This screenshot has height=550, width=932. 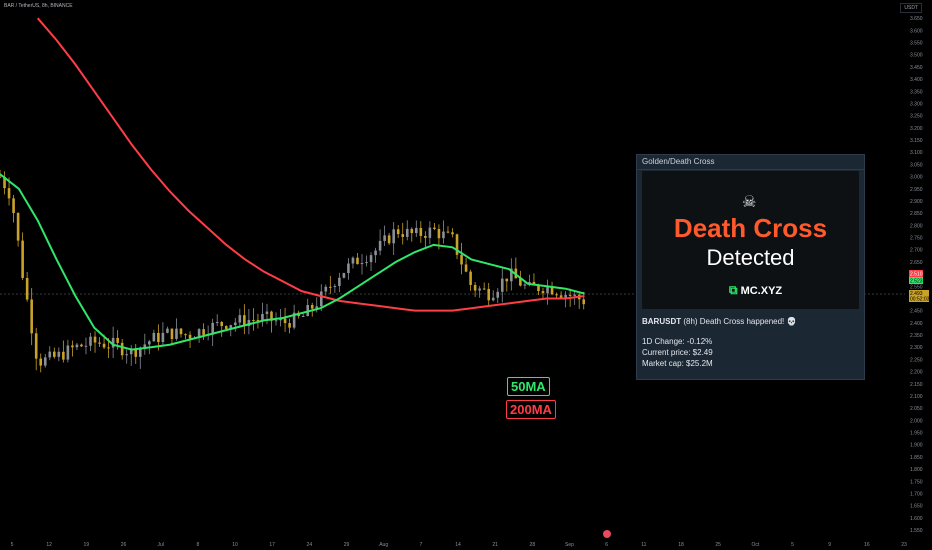 What do you see at coordinates (916, 141) in the screenshot?
I see `y-tick-label: 3.150` at bounding box center [916, 141].